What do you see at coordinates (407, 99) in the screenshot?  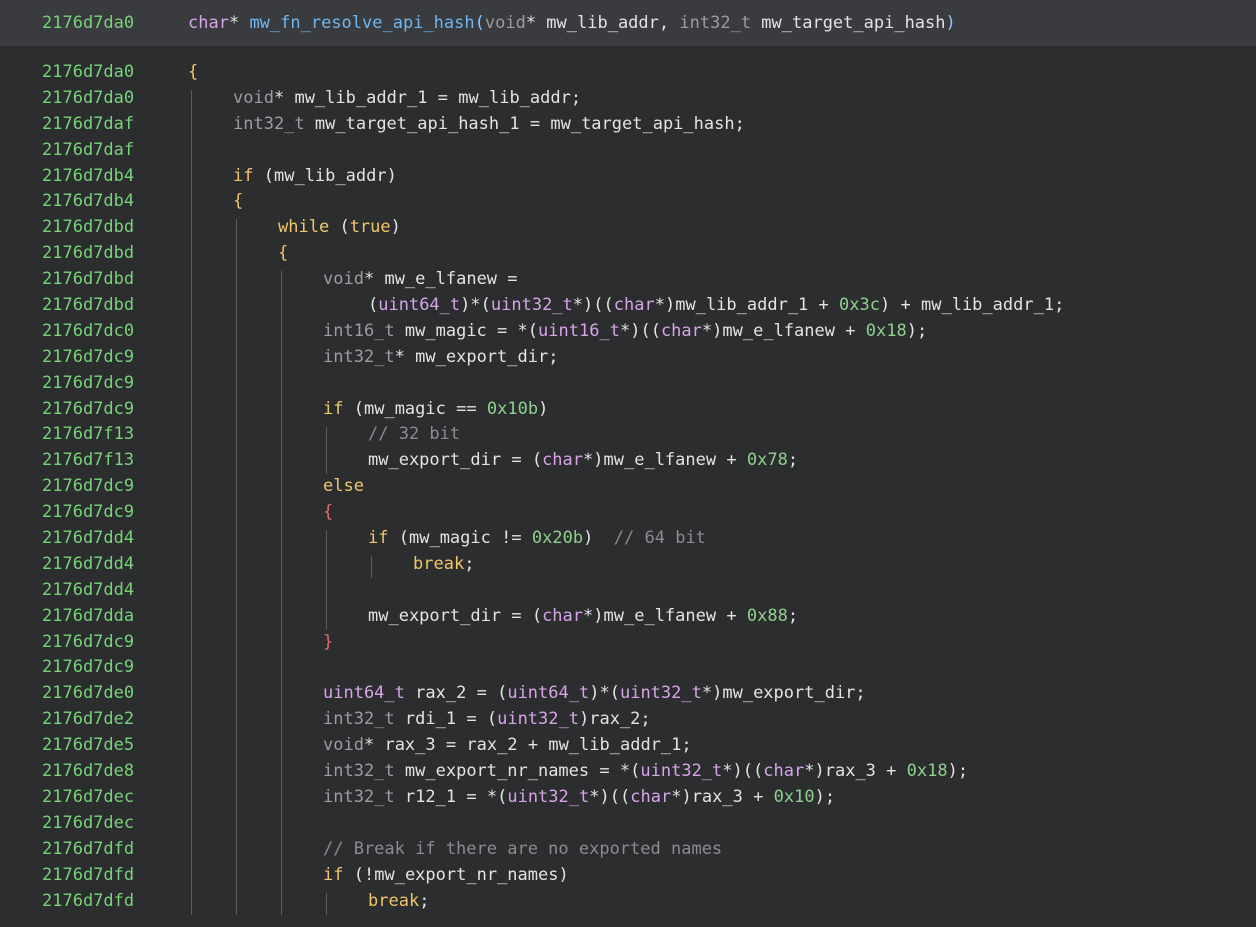 I see `line-source: void* mw_lib_addr_1 = mw_lib_addr;` at bounding box center [407, 99].